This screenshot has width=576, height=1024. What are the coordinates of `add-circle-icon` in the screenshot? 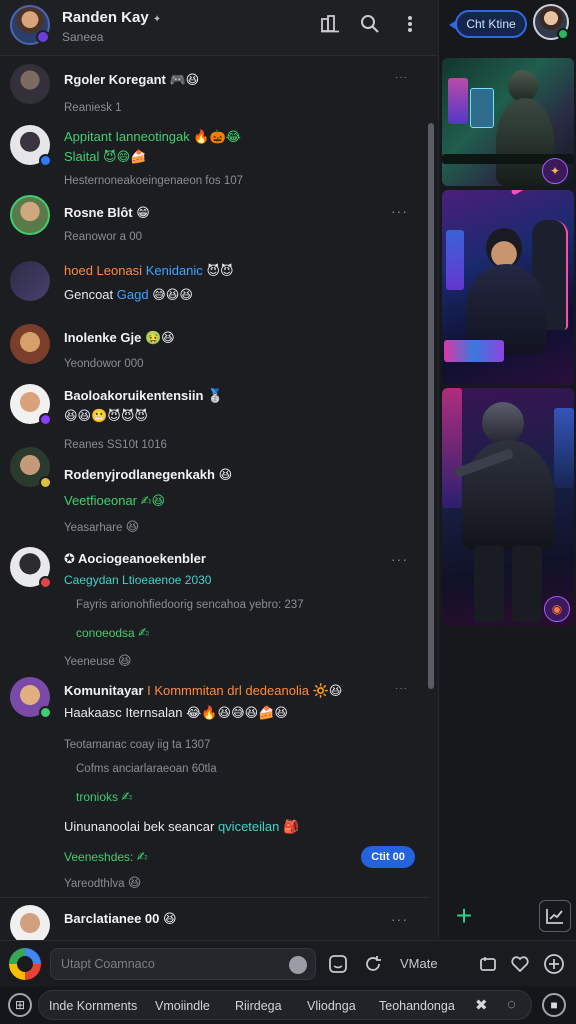 It's located at (554, 964).